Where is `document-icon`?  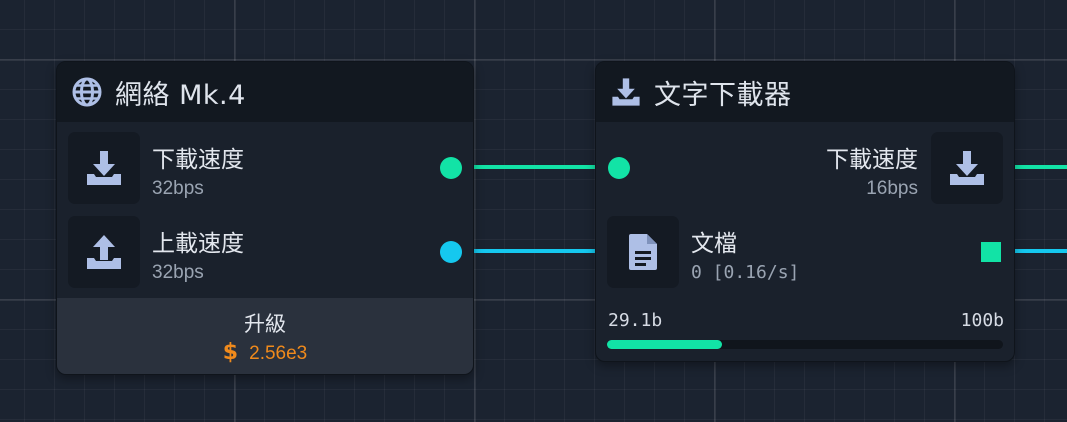 document-icon is located at coordinates (643, 252).